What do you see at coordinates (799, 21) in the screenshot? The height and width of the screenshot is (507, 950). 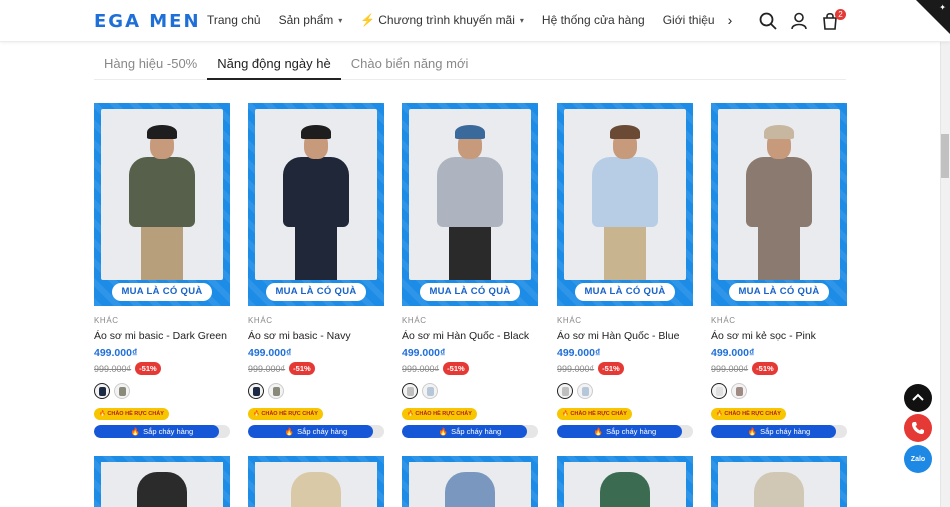 I see `user-icon` at bounding box center [799, 21].